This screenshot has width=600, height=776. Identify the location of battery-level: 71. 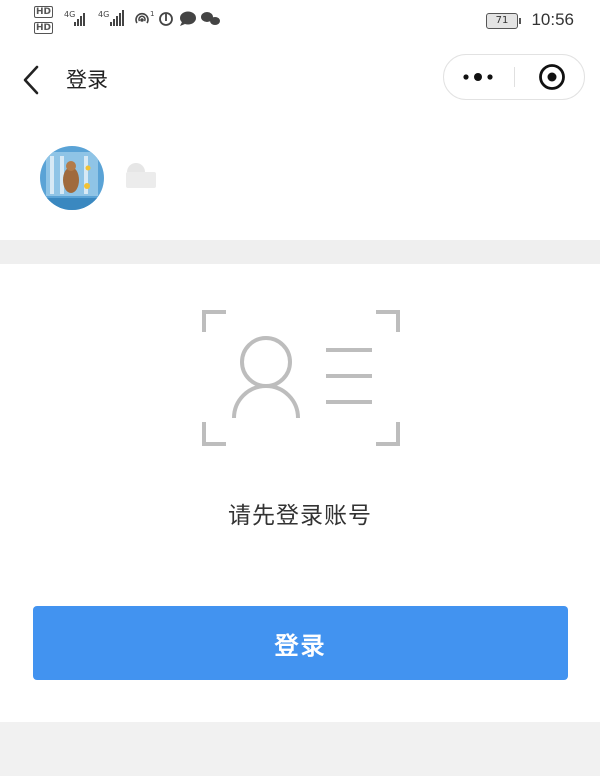
(502, 20).